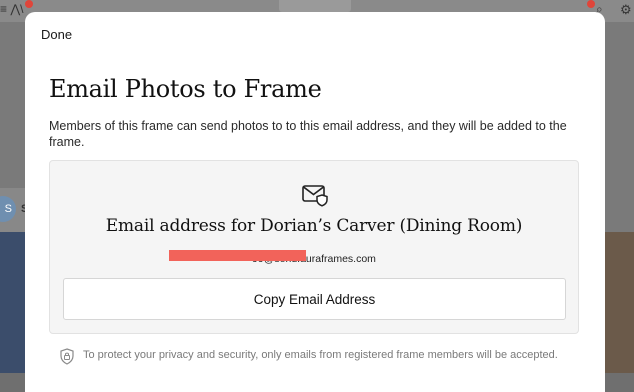 This screenshot has height=392, width=634. What do you see at coordinates (315, 6) in the screenshot?
I see `background-tab-bar` at bounding box center [315, 6].